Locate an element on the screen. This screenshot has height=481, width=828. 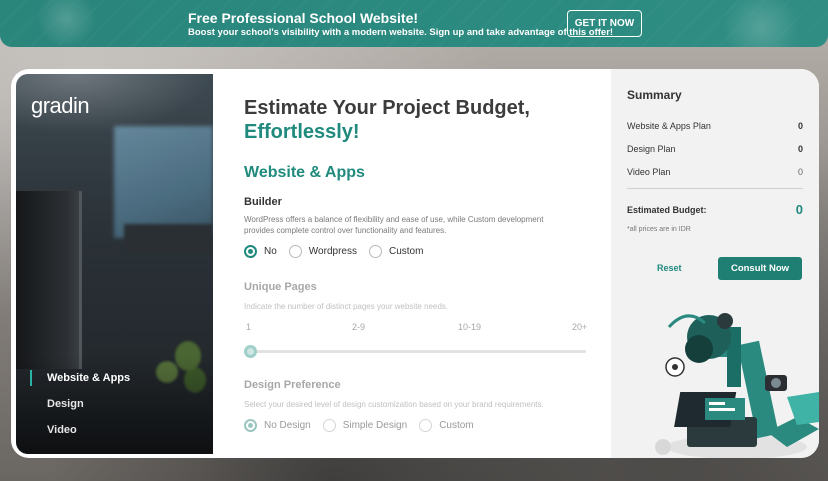
builder-option-wordpress-label: Wordpress is located at coordinates (332, 251).